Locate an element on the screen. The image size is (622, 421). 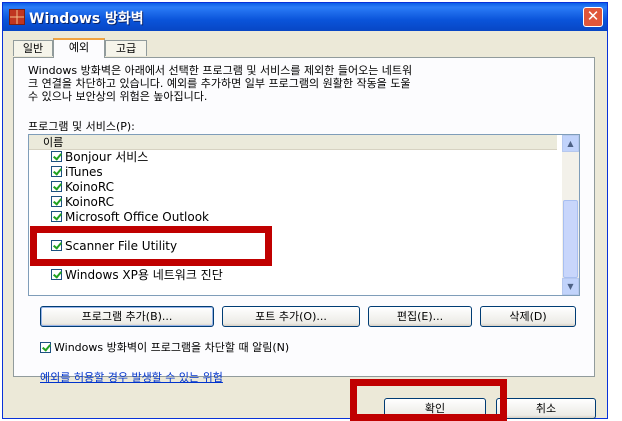
tab-general: 일반 is located at coordinates (33, 48).